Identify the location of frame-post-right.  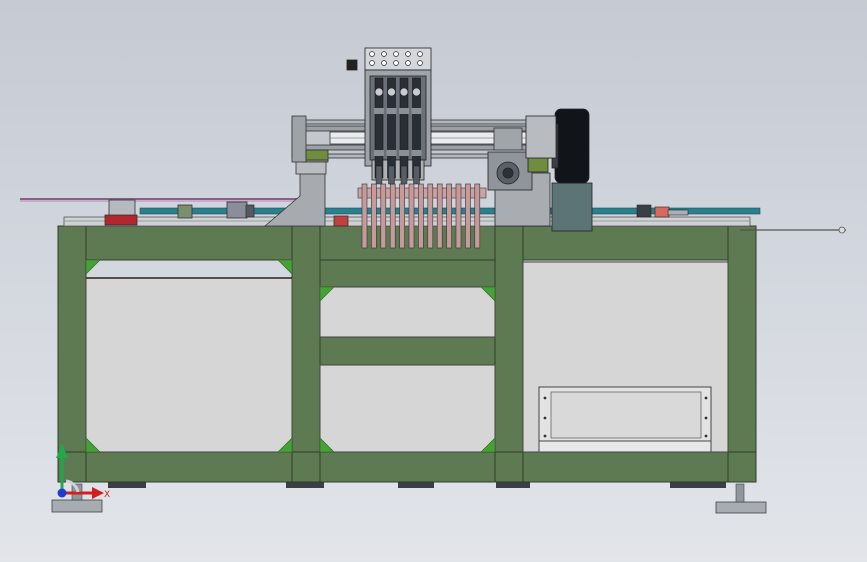
(742, 354).